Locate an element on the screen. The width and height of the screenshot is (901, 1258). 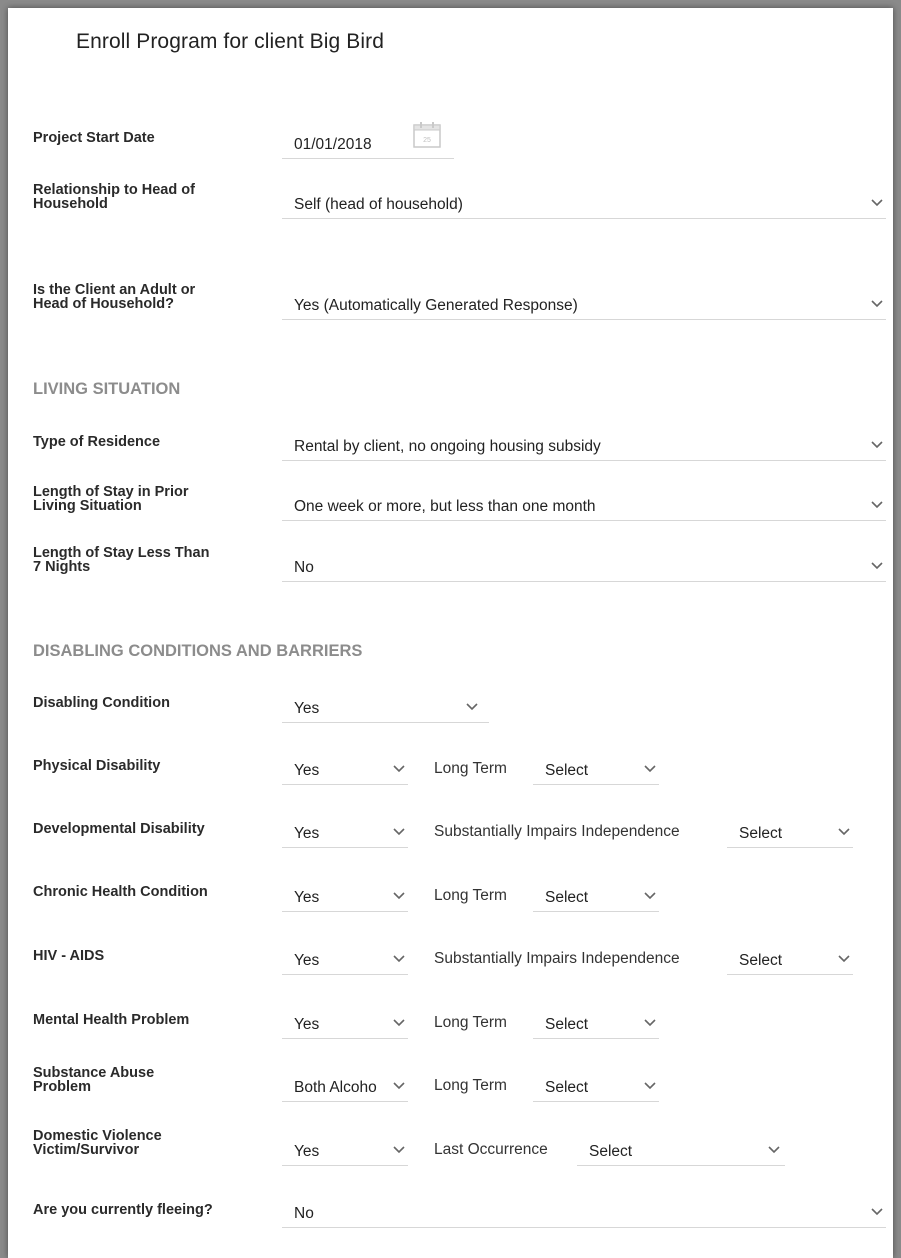
adult-label-line1: Is the Client an Adult or is located at coordinates (114, 290).